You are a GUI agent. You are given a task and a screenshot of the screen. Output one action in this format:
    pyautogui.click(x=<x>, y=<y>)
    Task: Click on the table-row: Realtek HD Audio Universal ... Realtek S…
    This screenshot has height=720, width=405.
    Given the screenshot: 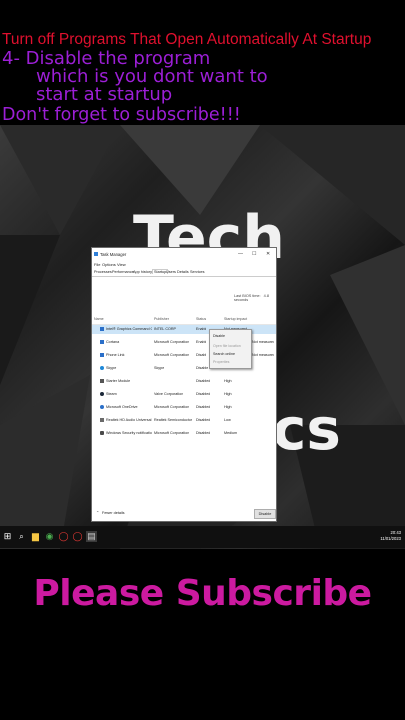 What is the action you would take?
    pyautogui.click(x=184, y=420)
    